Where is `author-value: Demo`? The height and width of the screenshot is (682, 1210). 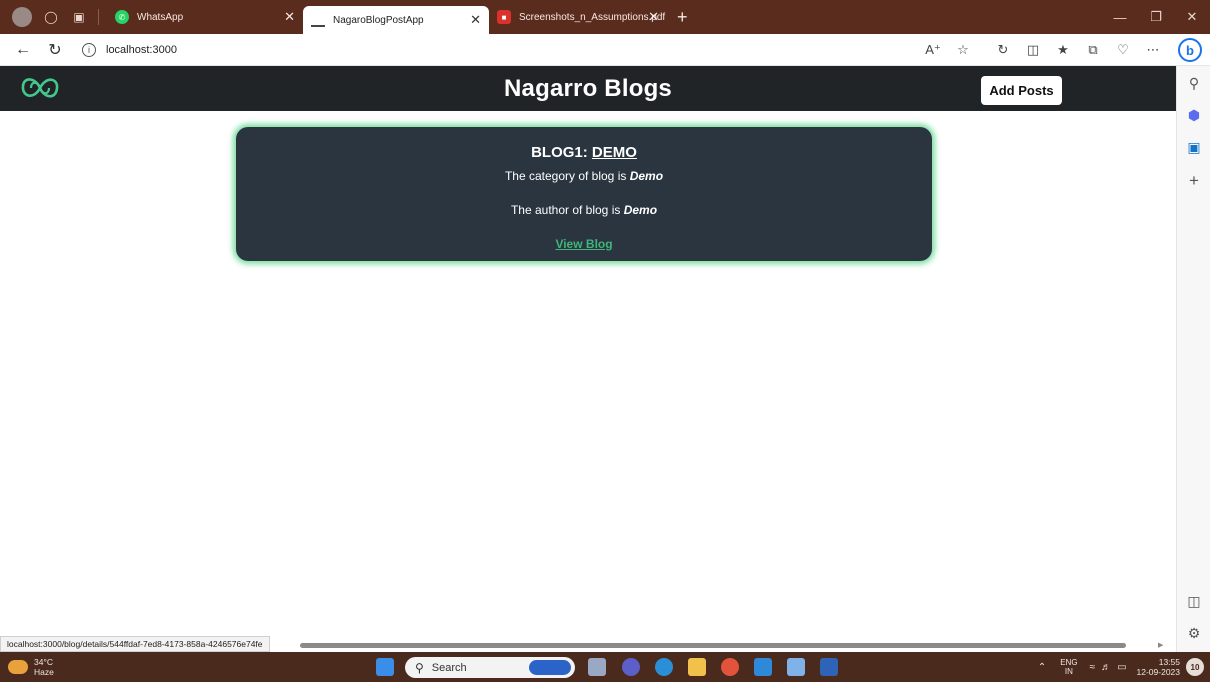 author-value: Demo is located at coordinates (640, 210).